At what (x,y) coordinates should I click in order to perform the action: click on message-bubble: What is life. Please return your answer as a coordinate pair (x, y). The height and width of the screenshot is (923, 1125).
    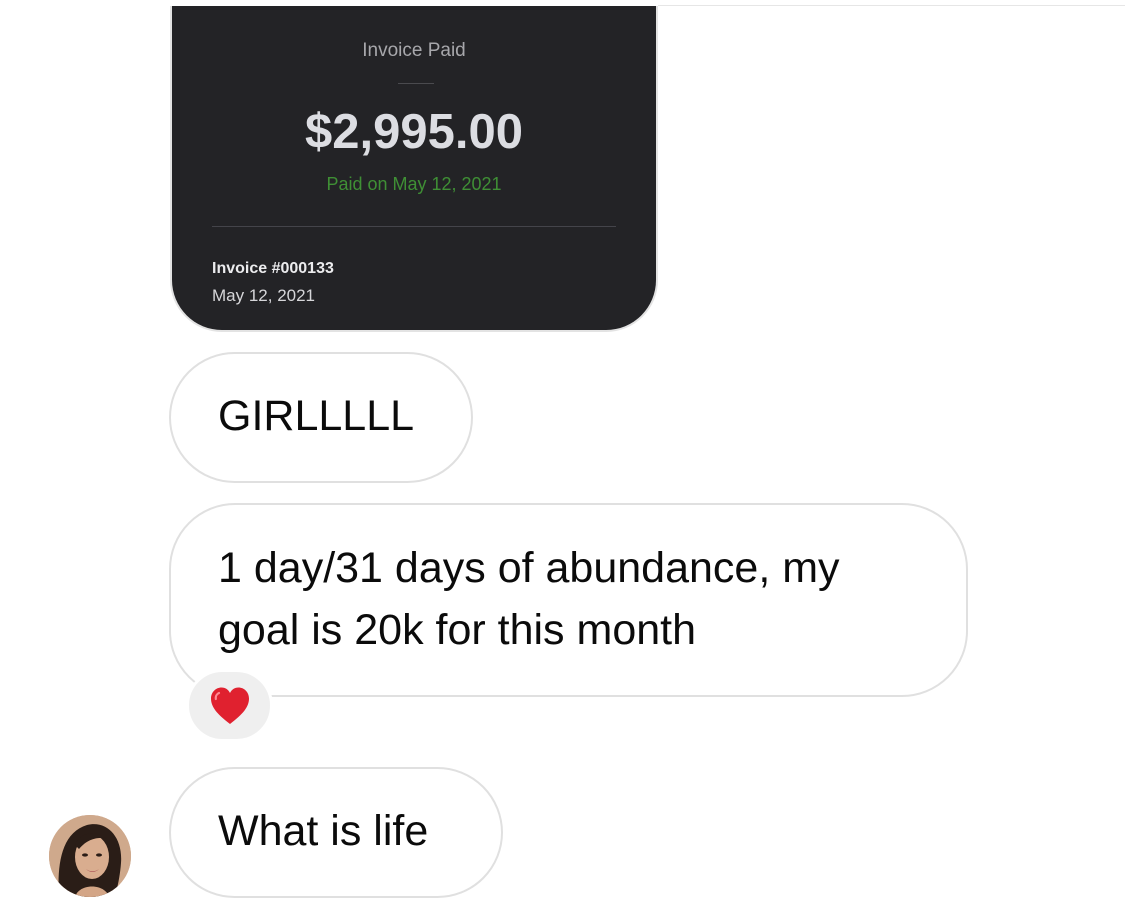
    Looking at the image, I should click on (336, 832).